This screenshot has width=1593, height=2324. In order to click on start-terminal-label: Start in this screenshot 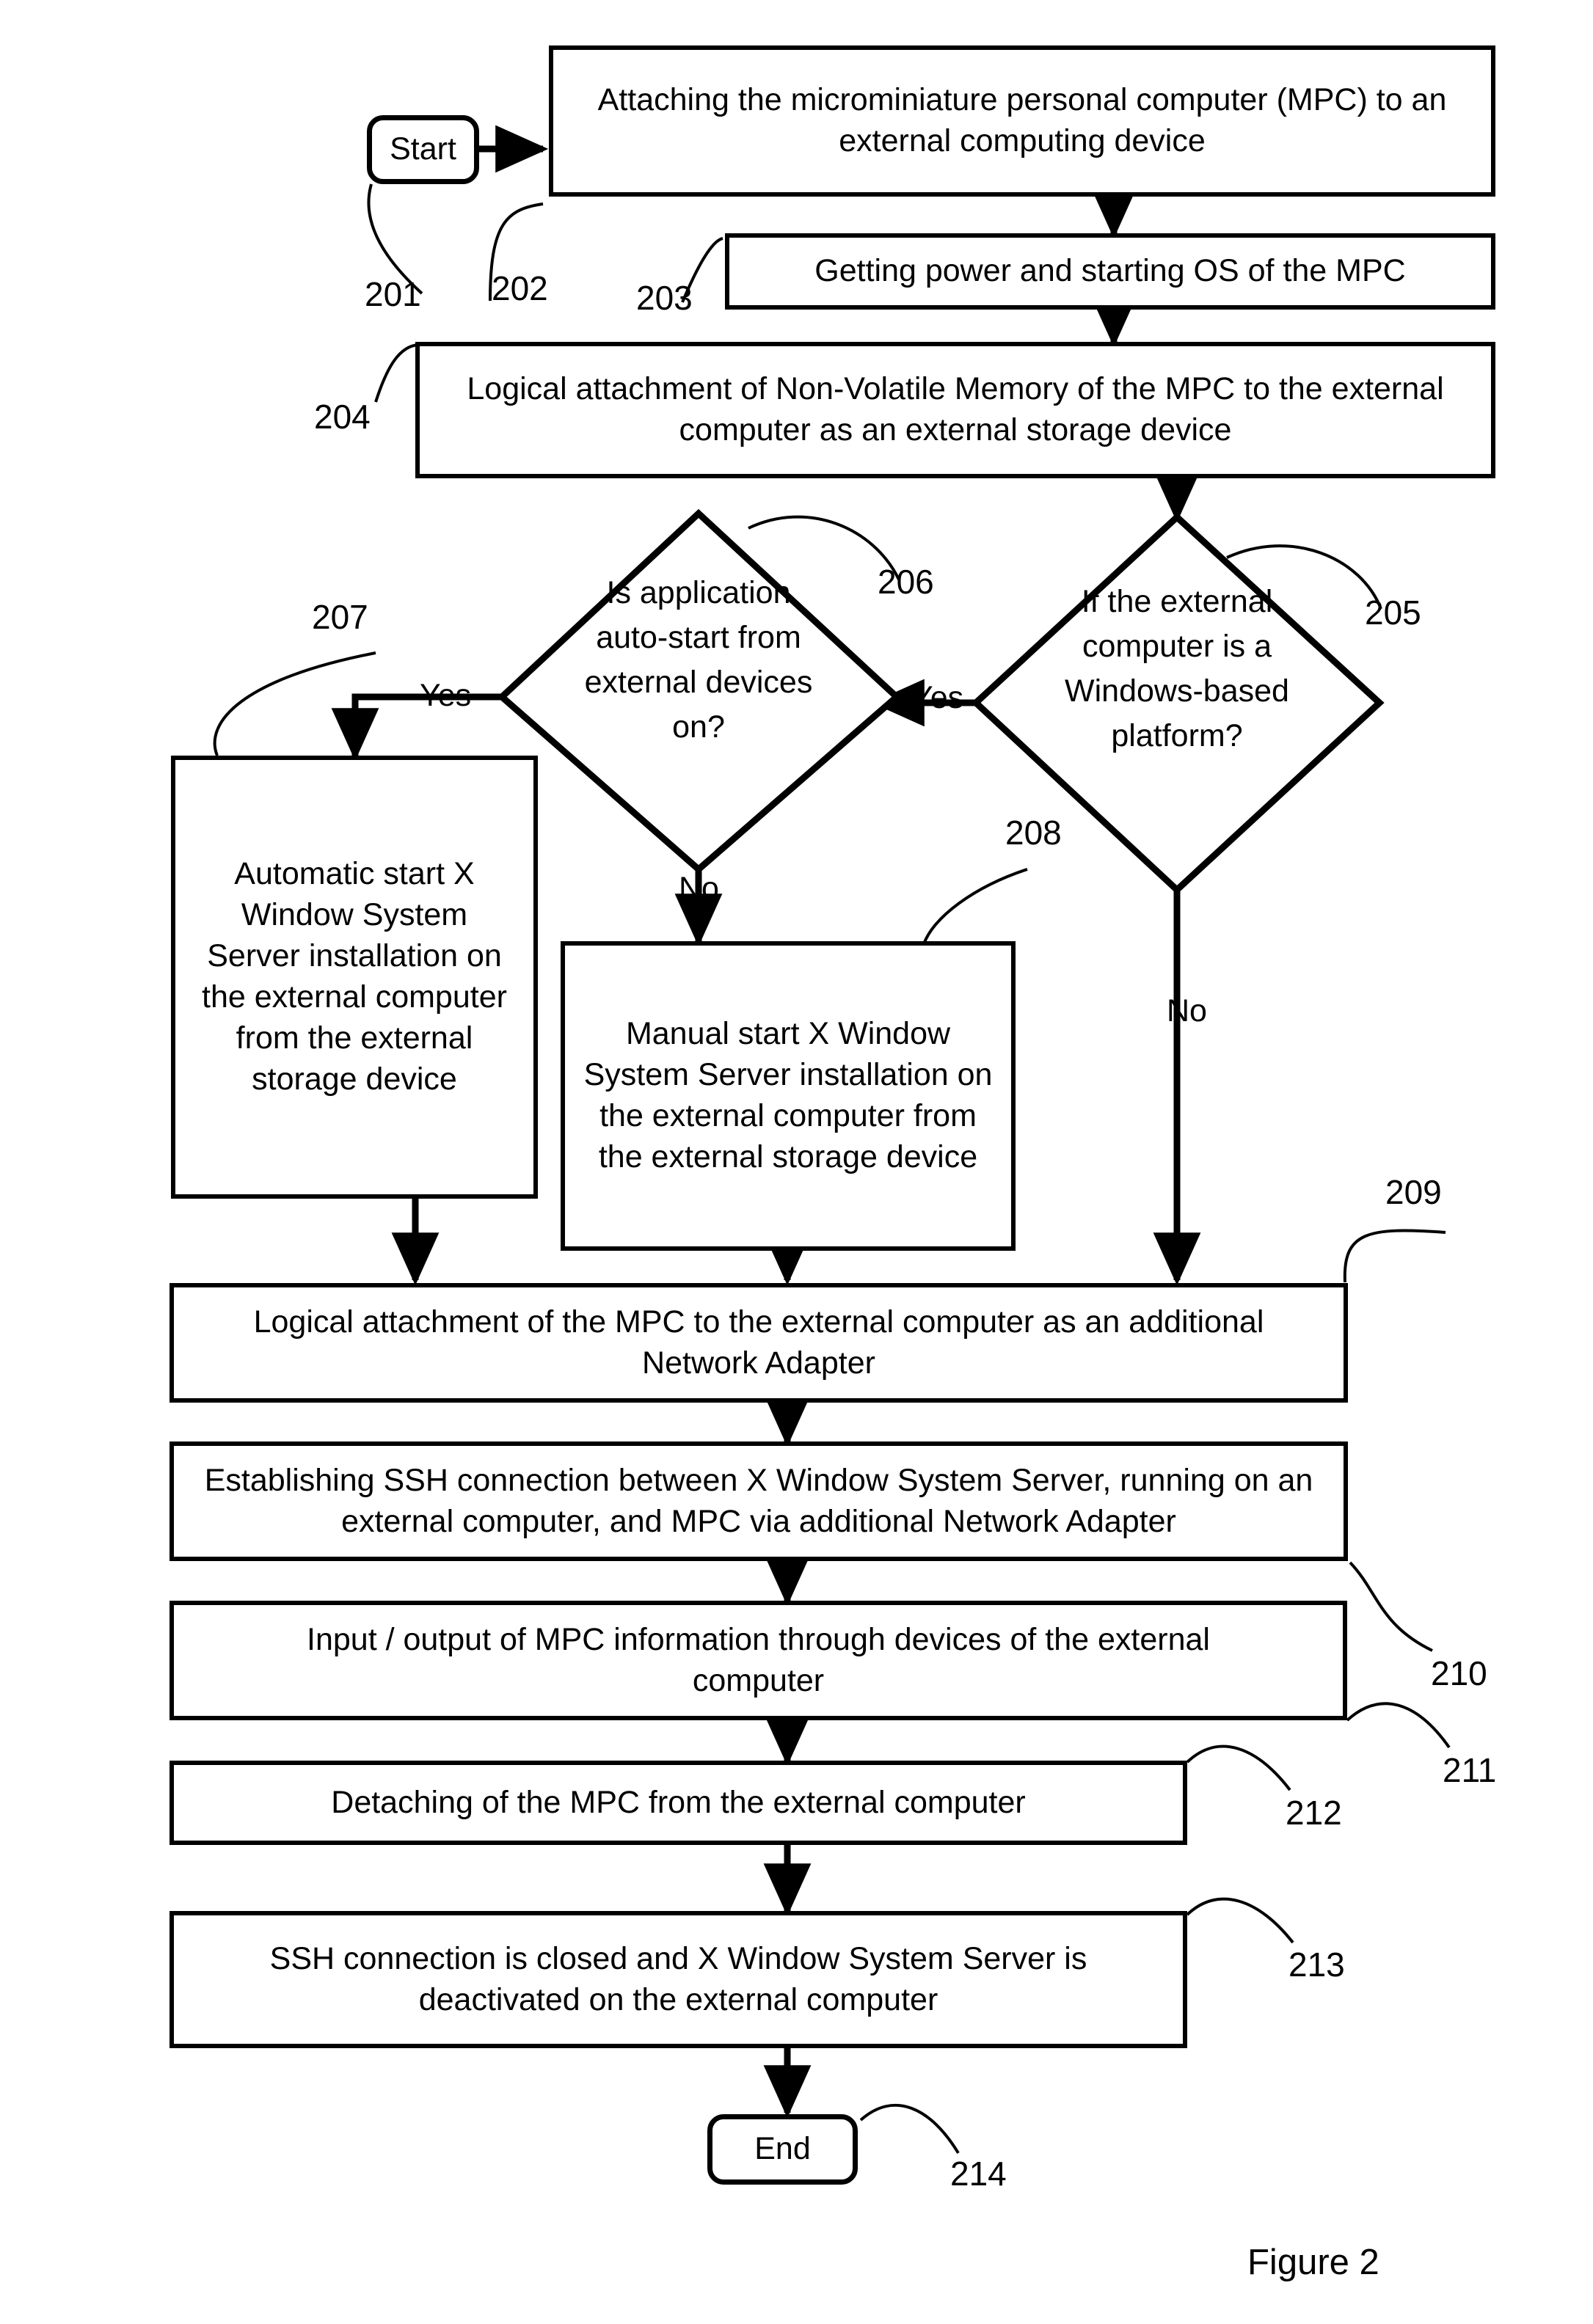, I will do `click(423, 149)`.